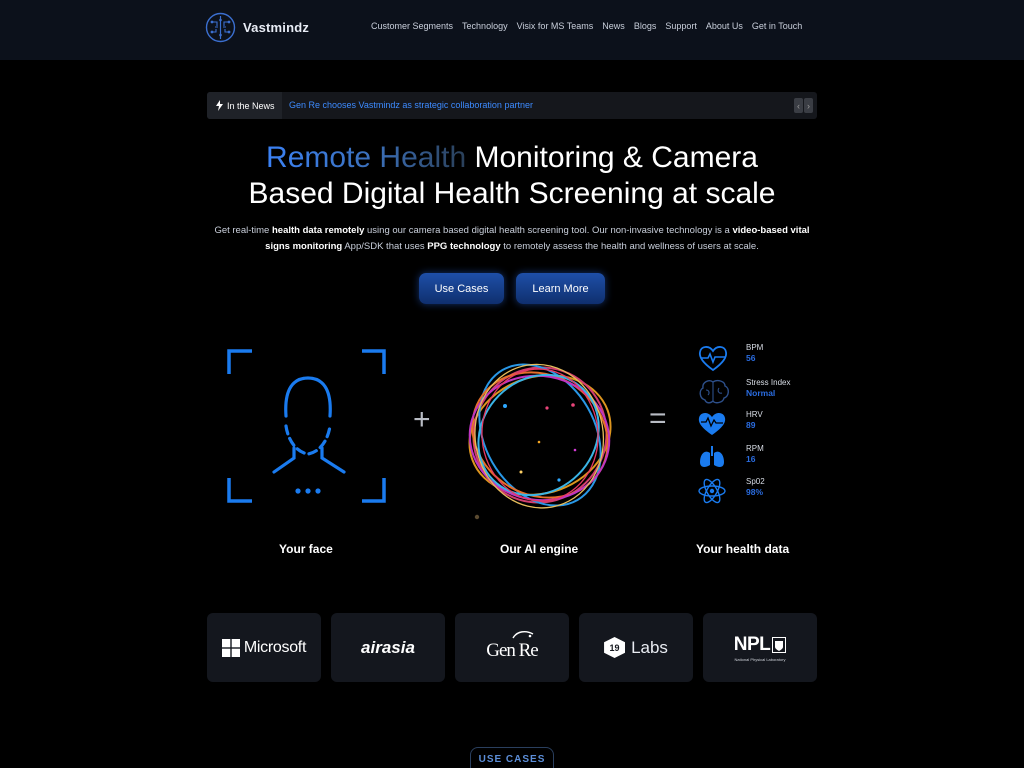  I want to click on hero-title-line2: Based Digital Health Screening at scale, so click(512, 193).